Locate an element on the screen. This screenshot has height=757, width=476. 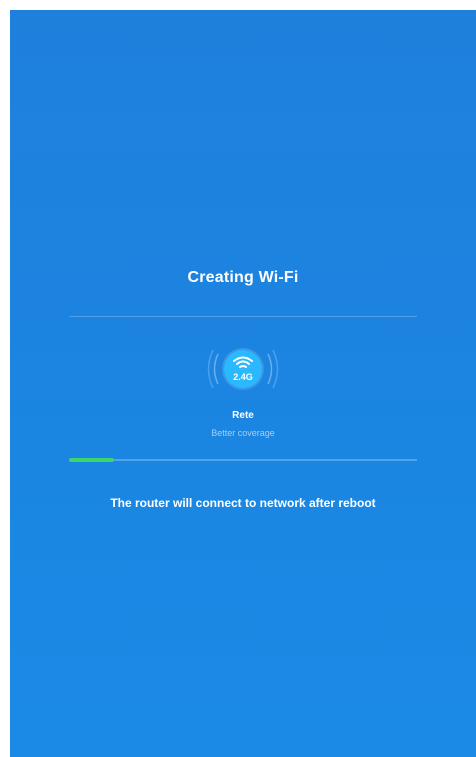
progress-fill is located at coordinates (92, 460).